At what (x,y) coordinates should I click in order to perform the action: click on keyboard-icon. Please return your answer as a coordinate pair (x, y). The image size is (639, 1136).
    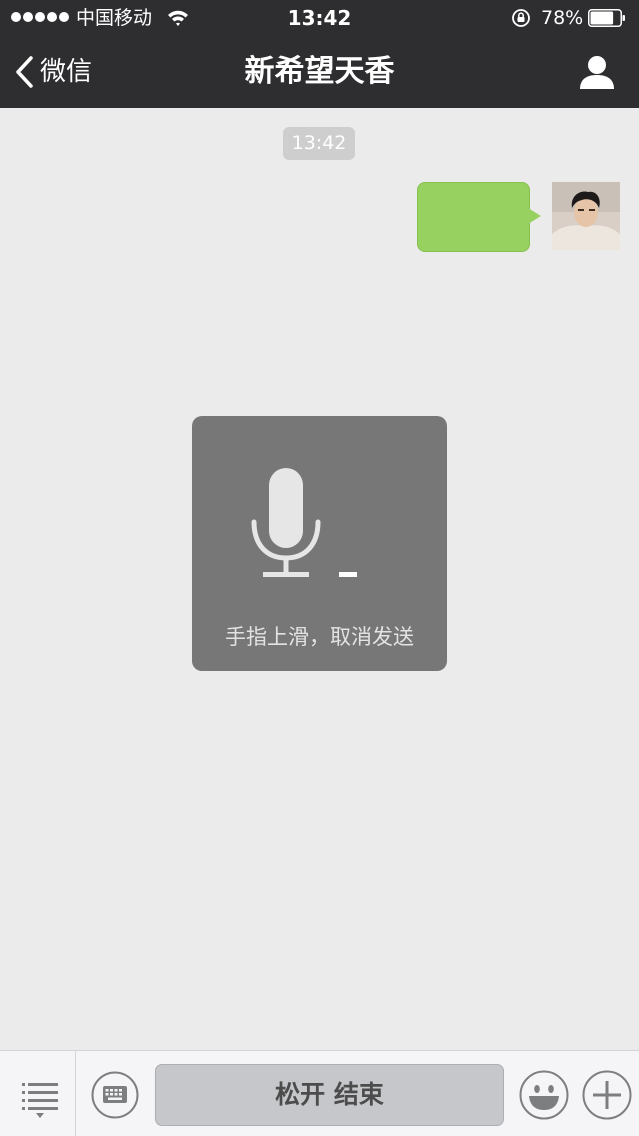
    Looking at the image, I should click on (115, 1095).